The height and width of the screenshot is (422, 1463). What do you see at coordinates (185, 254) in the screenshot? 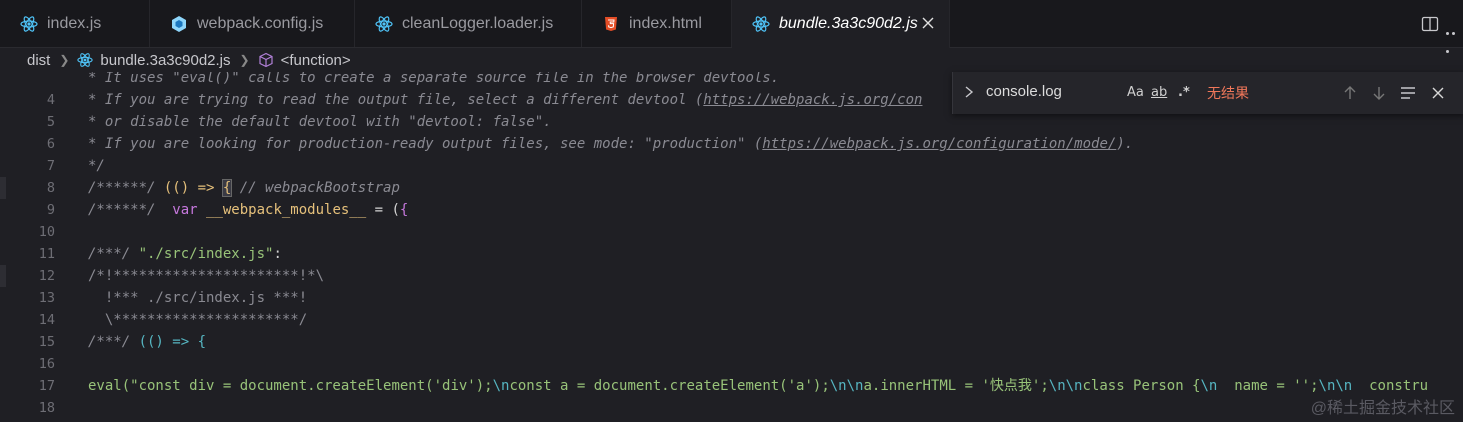
I see `code-text: /***/ "./src/index.js":` at bounding box center [185, 254].